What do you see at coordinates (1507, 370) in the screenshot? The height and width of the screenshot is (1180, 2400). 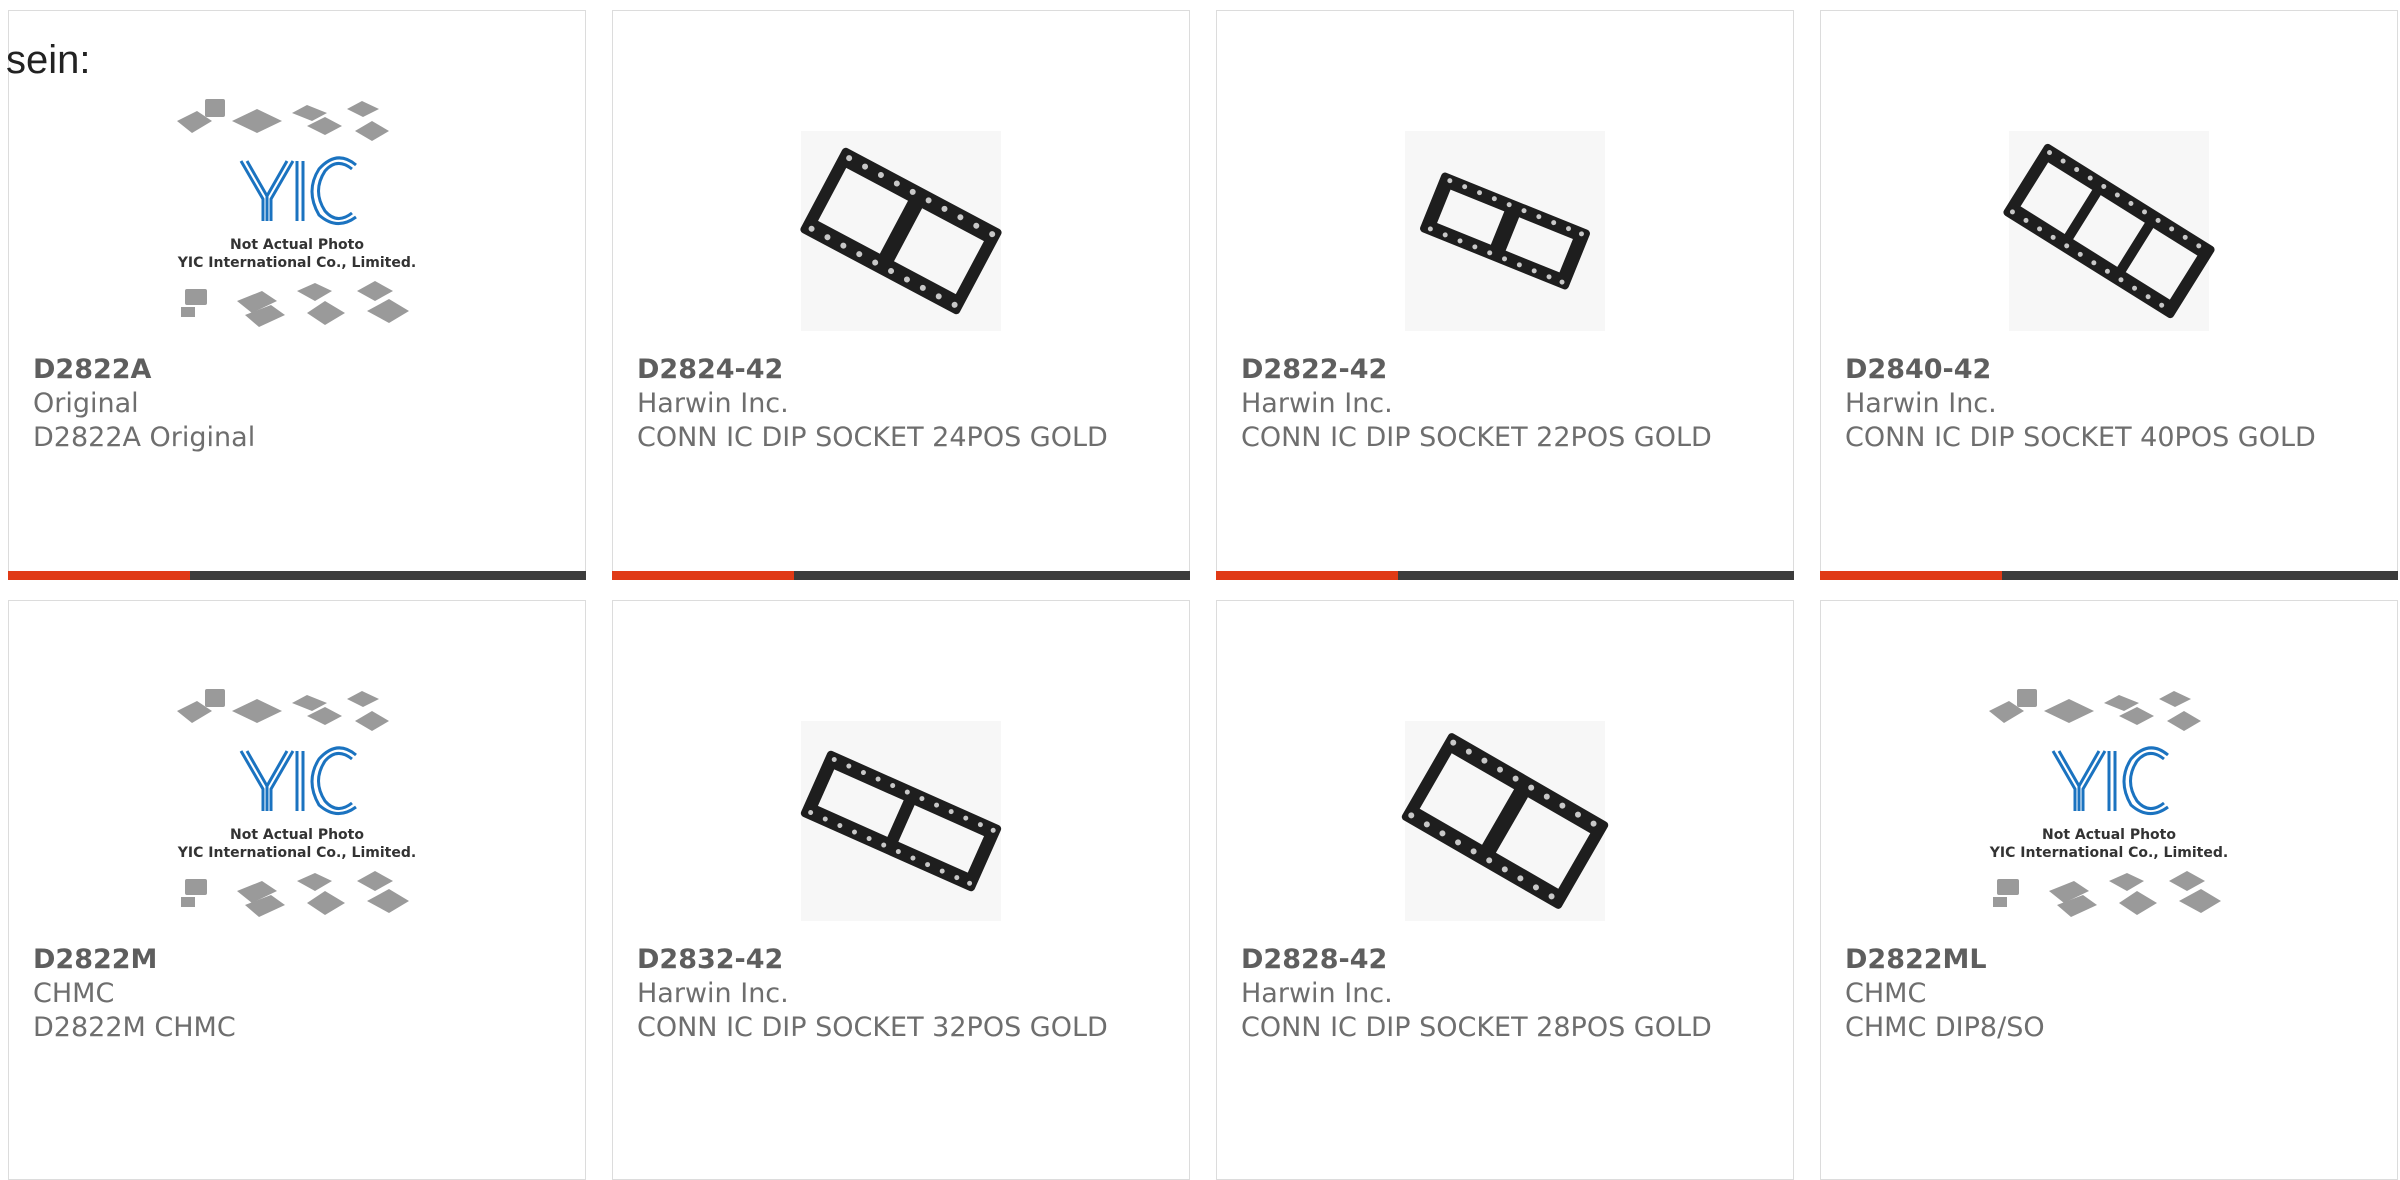 I see `part-number: D2822-42` at bounding box center [1507, 370].